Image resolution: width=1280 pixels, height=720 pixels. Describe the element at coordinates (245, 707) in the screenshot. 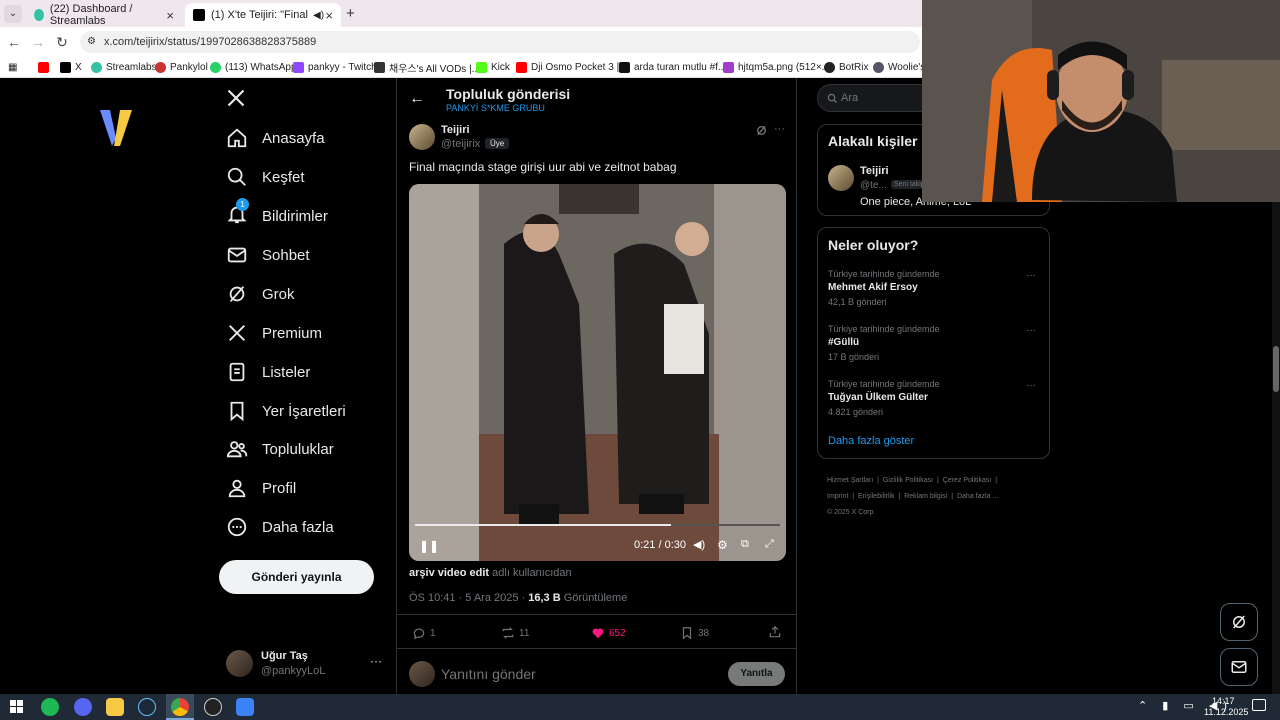

I see `app-icon` at that location.